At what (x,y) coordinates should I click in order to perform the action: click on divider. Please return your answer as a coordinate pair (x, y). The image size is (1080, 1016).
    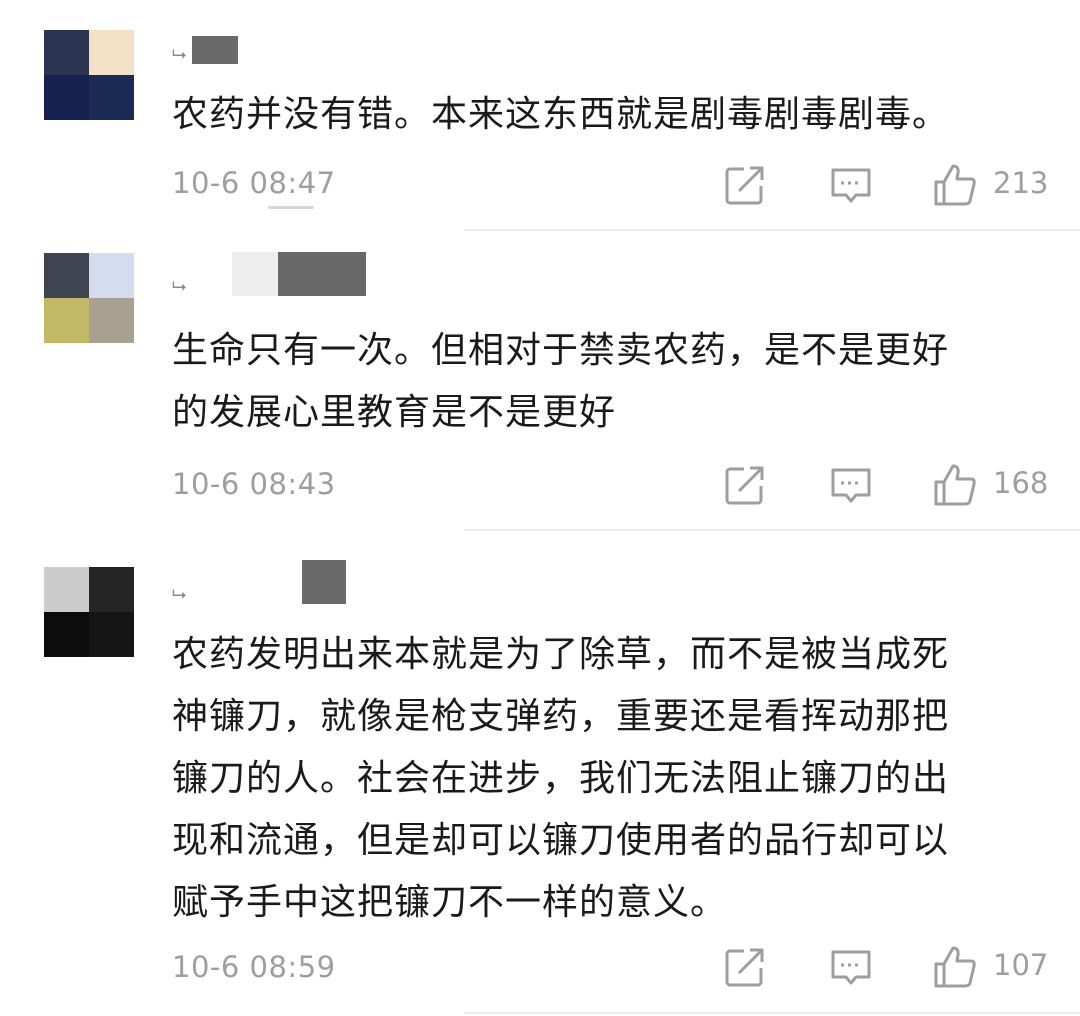
    Looking at the image, I should click on (772, 1013).